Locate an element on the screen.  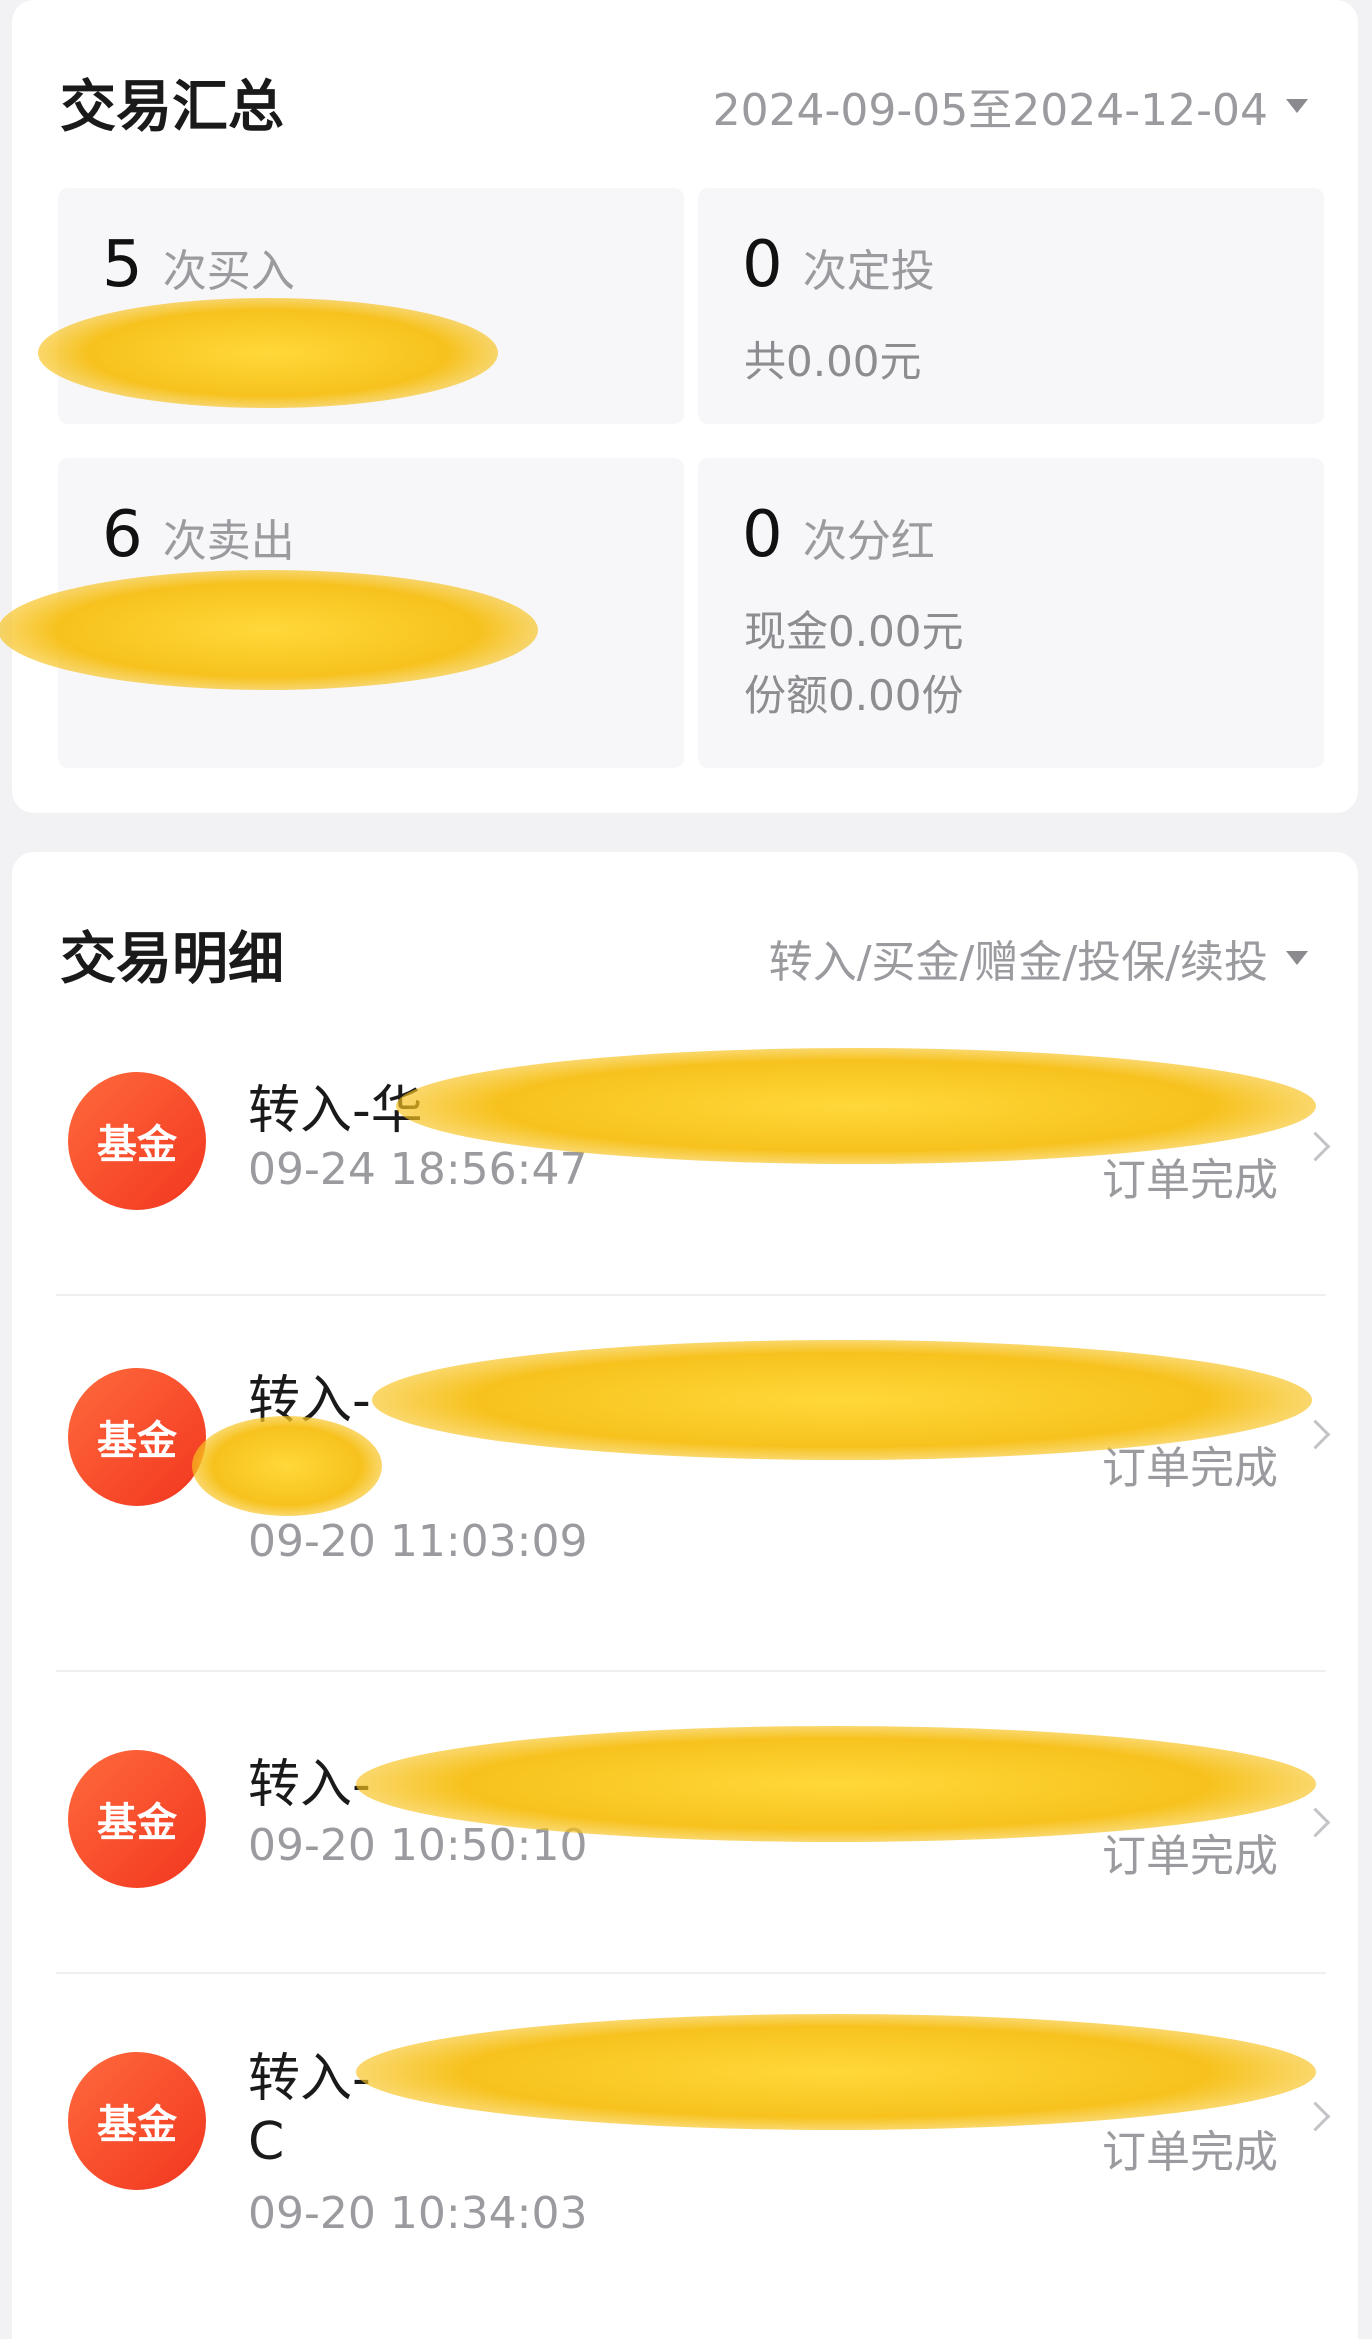
sip-count-tile: 0 次定投 共0.00元 is located at coordinates (1011, 306).